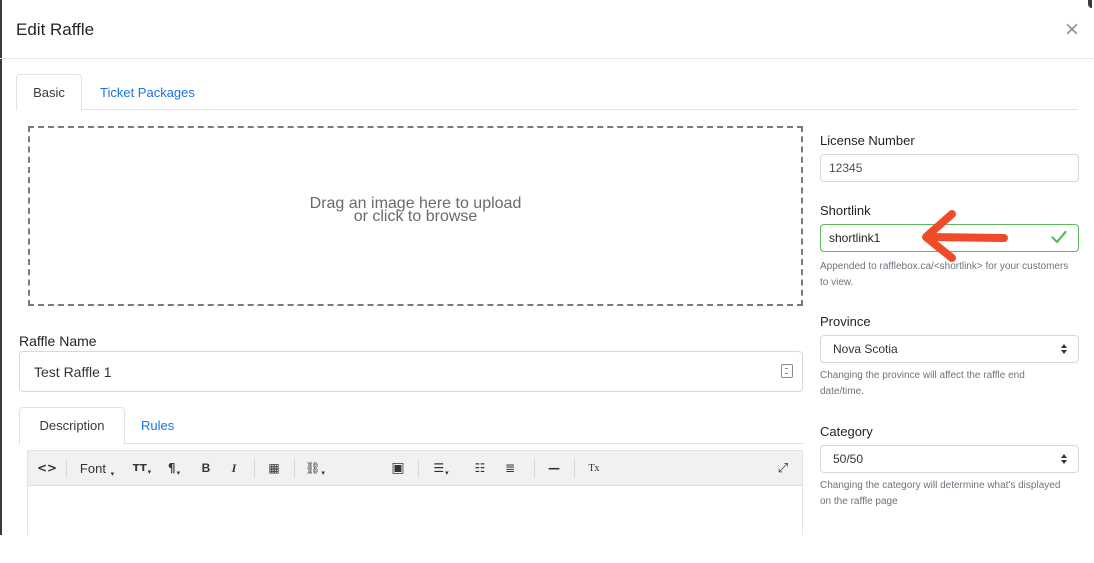 Image resolution: width=1094 pixels, height=563 pixels. Describe the element at coordinates (234, 468) in the screenshot. I see `italic-icon: I` at that location.